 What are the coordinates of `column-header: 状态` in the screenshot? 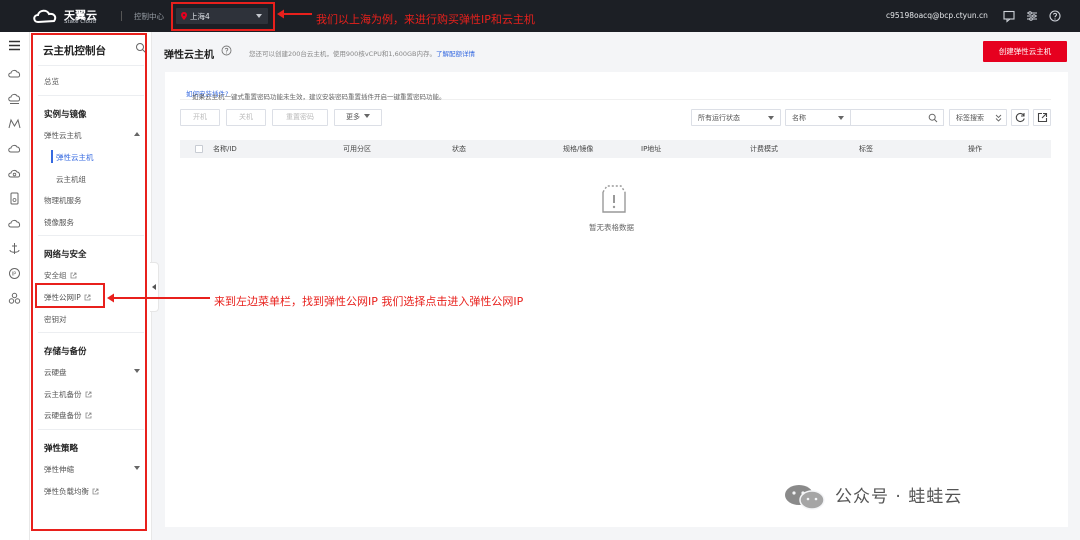 It's located at (459, 149).